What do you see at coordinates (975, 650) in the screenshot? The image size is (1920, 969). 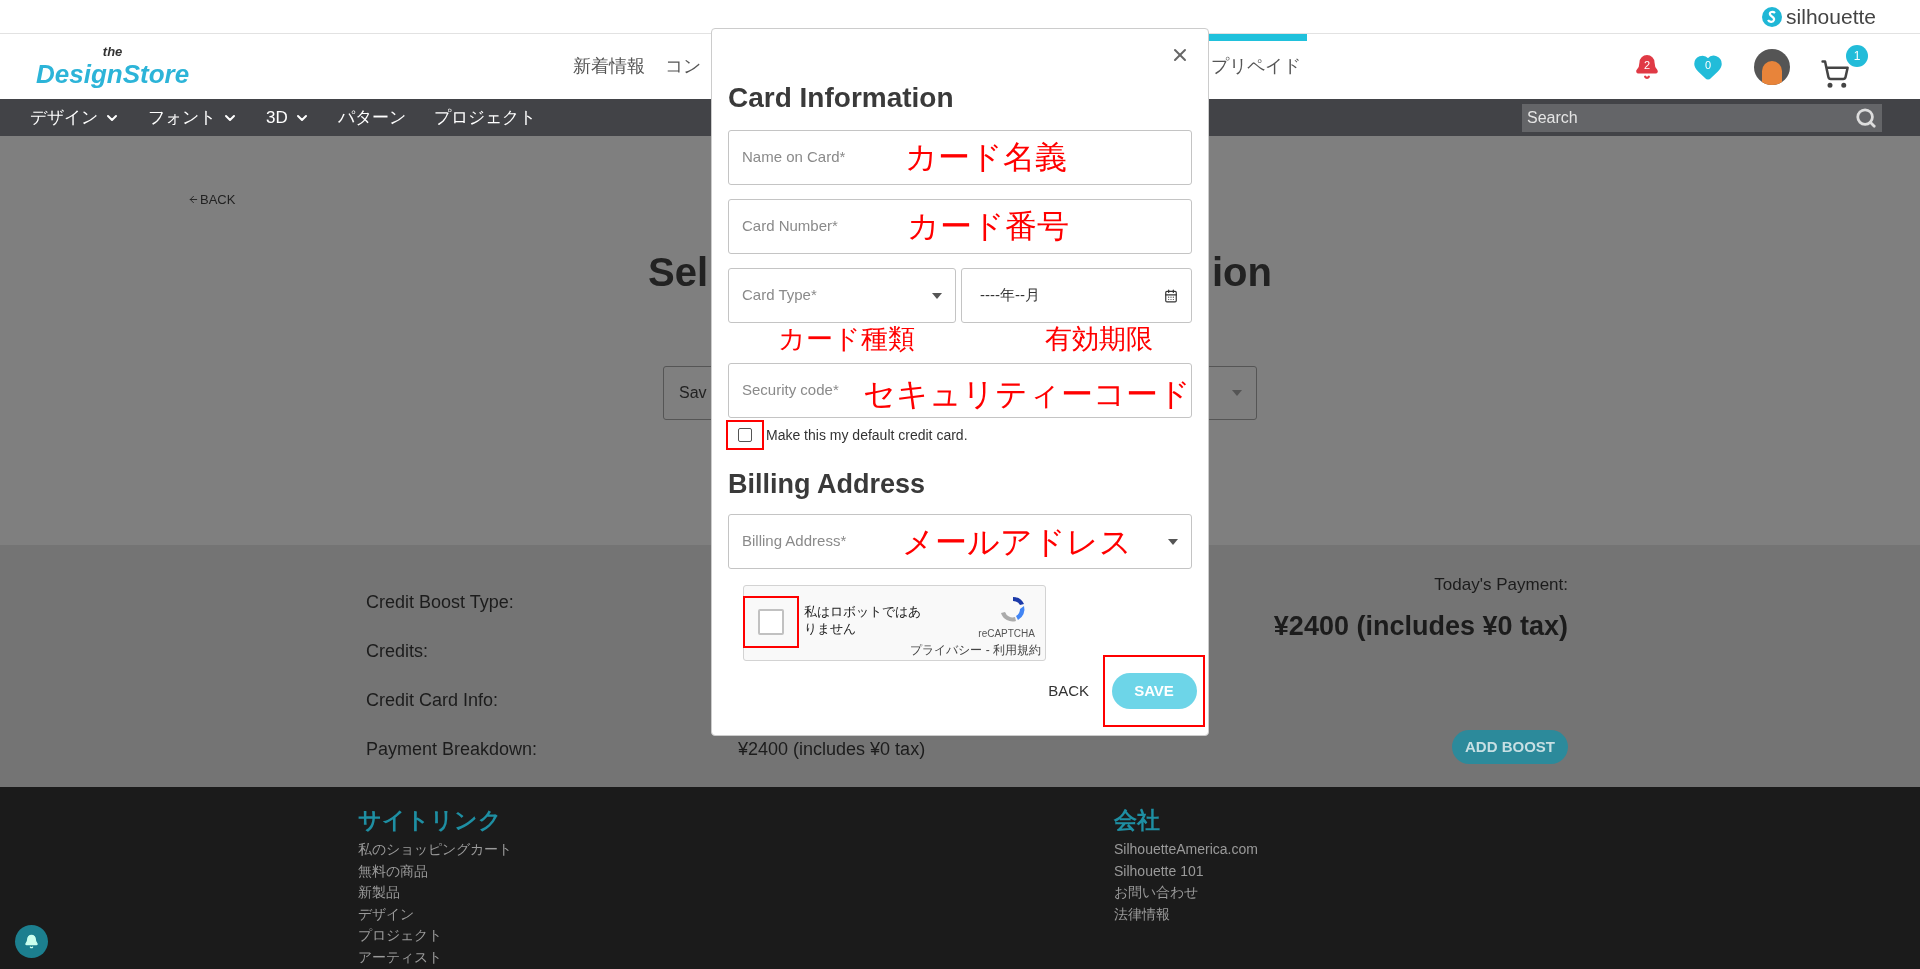 I see `recaptcha-links: プライバシー - 利用規約` at bounding box center [975, 650].